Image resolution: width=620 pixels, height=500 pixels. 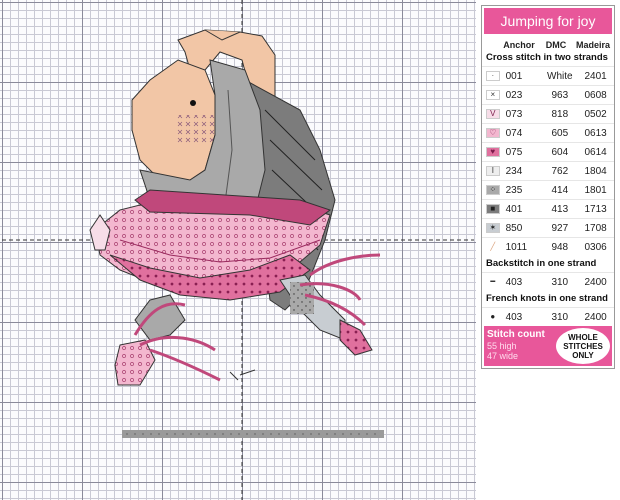 I want to click on french-knots-heading: French knots in one strand, so click(x=547, y=298).